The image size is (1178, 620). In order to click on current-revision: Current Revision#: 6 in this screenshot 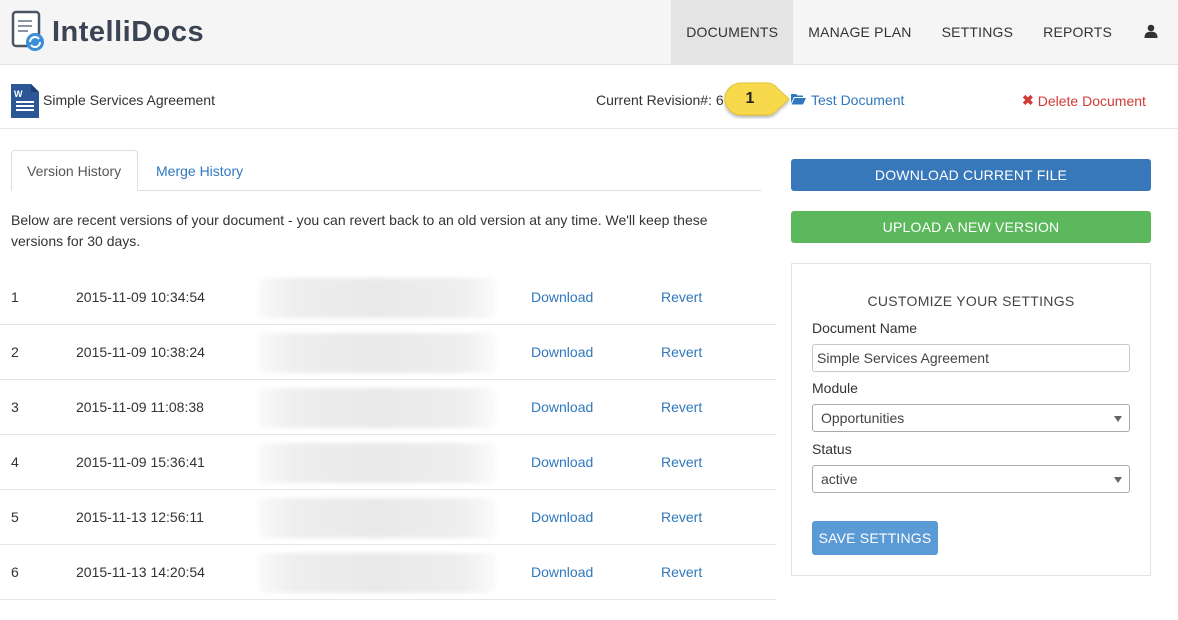, I will do `click(660, 100)`.